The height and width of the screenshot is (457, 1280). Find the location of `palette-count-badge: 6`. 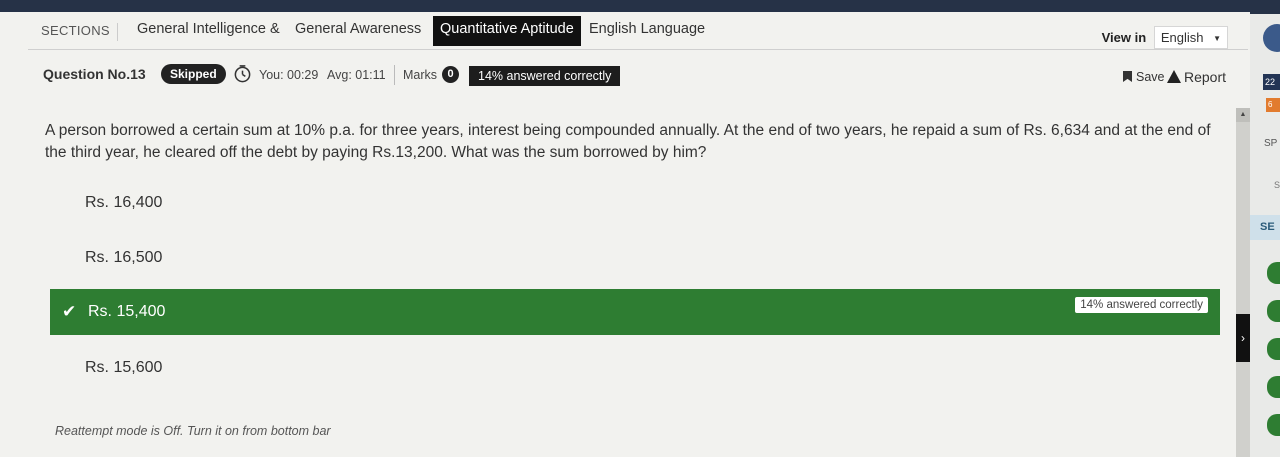

palette-count-badge: 6 is located at coordinates (1273, 105).